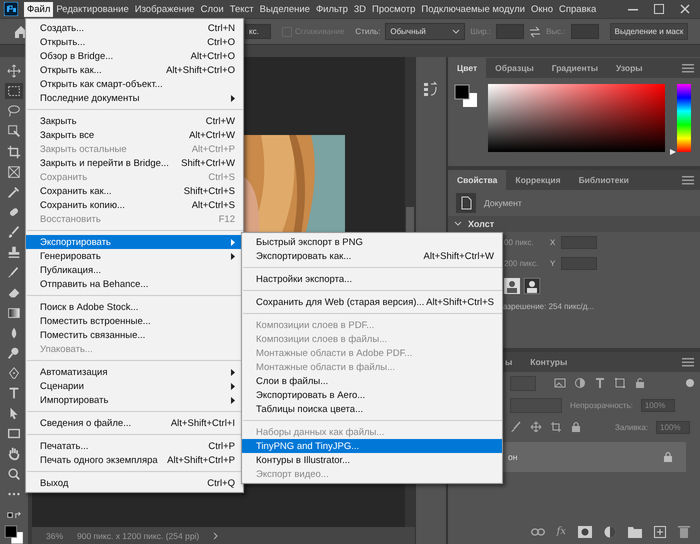  Describe the element at coordinates (138, 535) in the screenshot. I see `document-info: 900 пикс. x 1200 пикс. (254 ppi)` at that location.